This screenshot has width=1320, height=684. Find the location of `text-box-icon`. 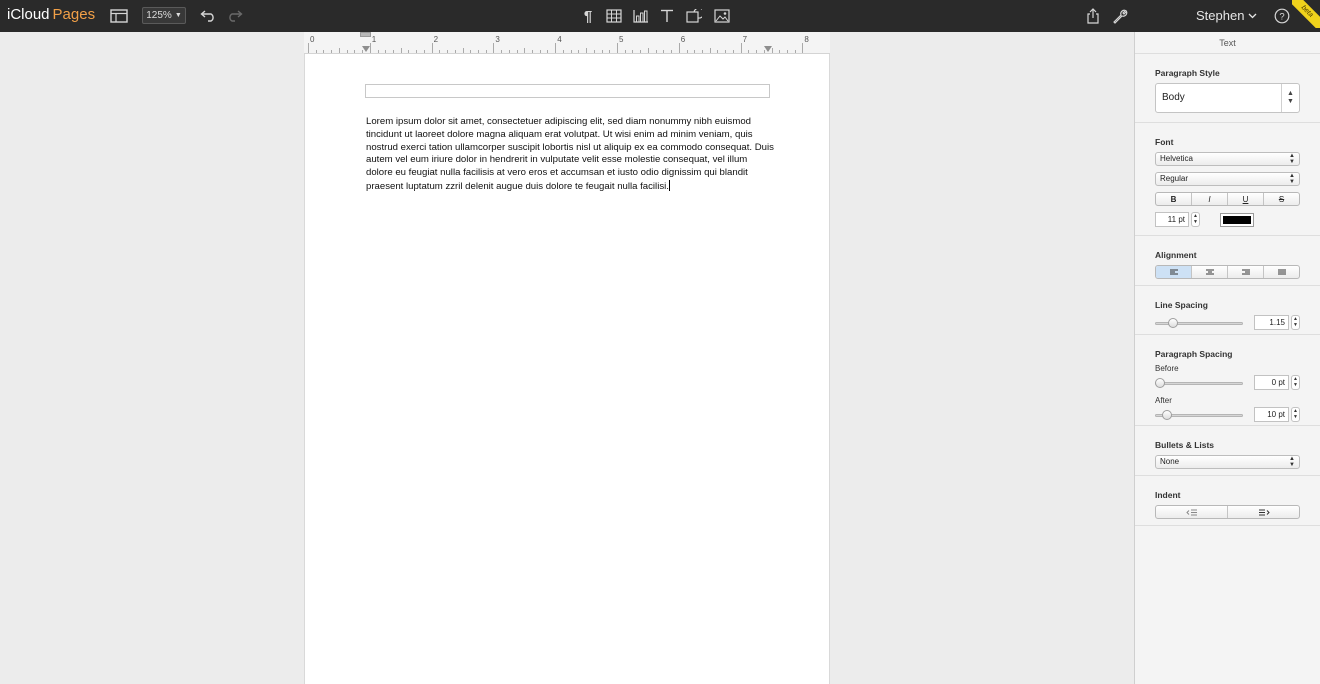

text-box-icon is located at coordinates (667, 16).